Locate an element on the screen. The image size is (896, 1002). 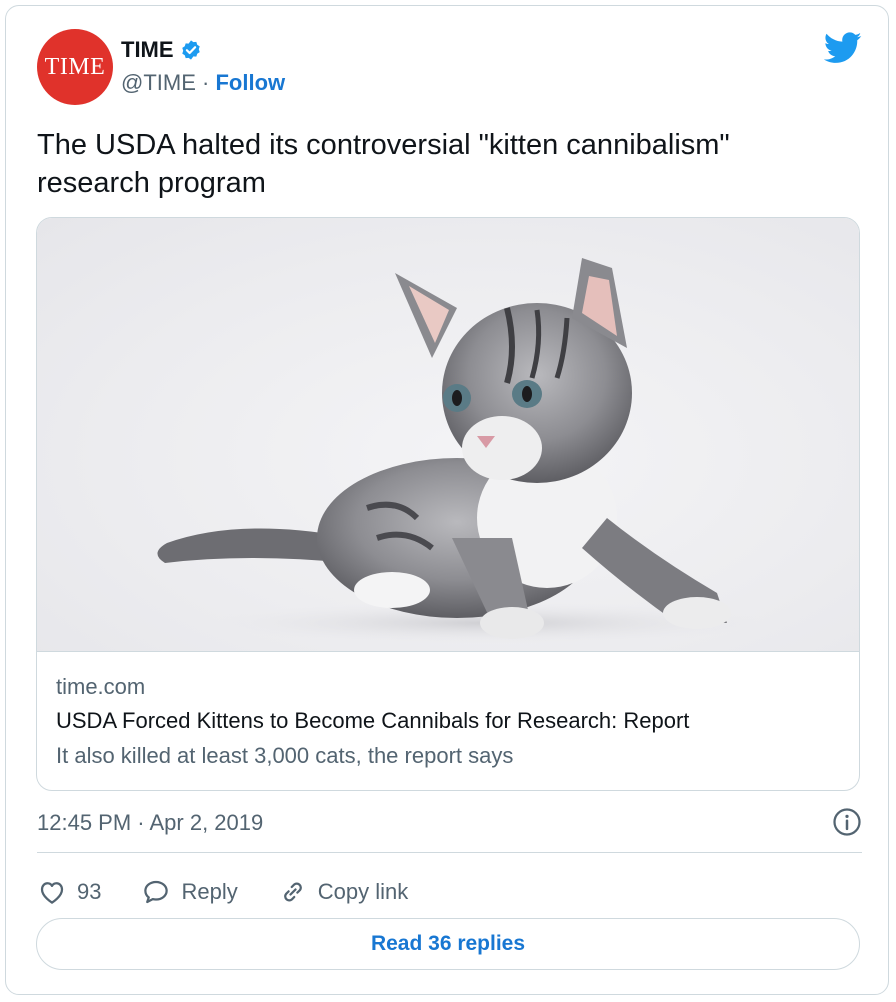
likes-count: 93 is located at coordinates (89, 891).